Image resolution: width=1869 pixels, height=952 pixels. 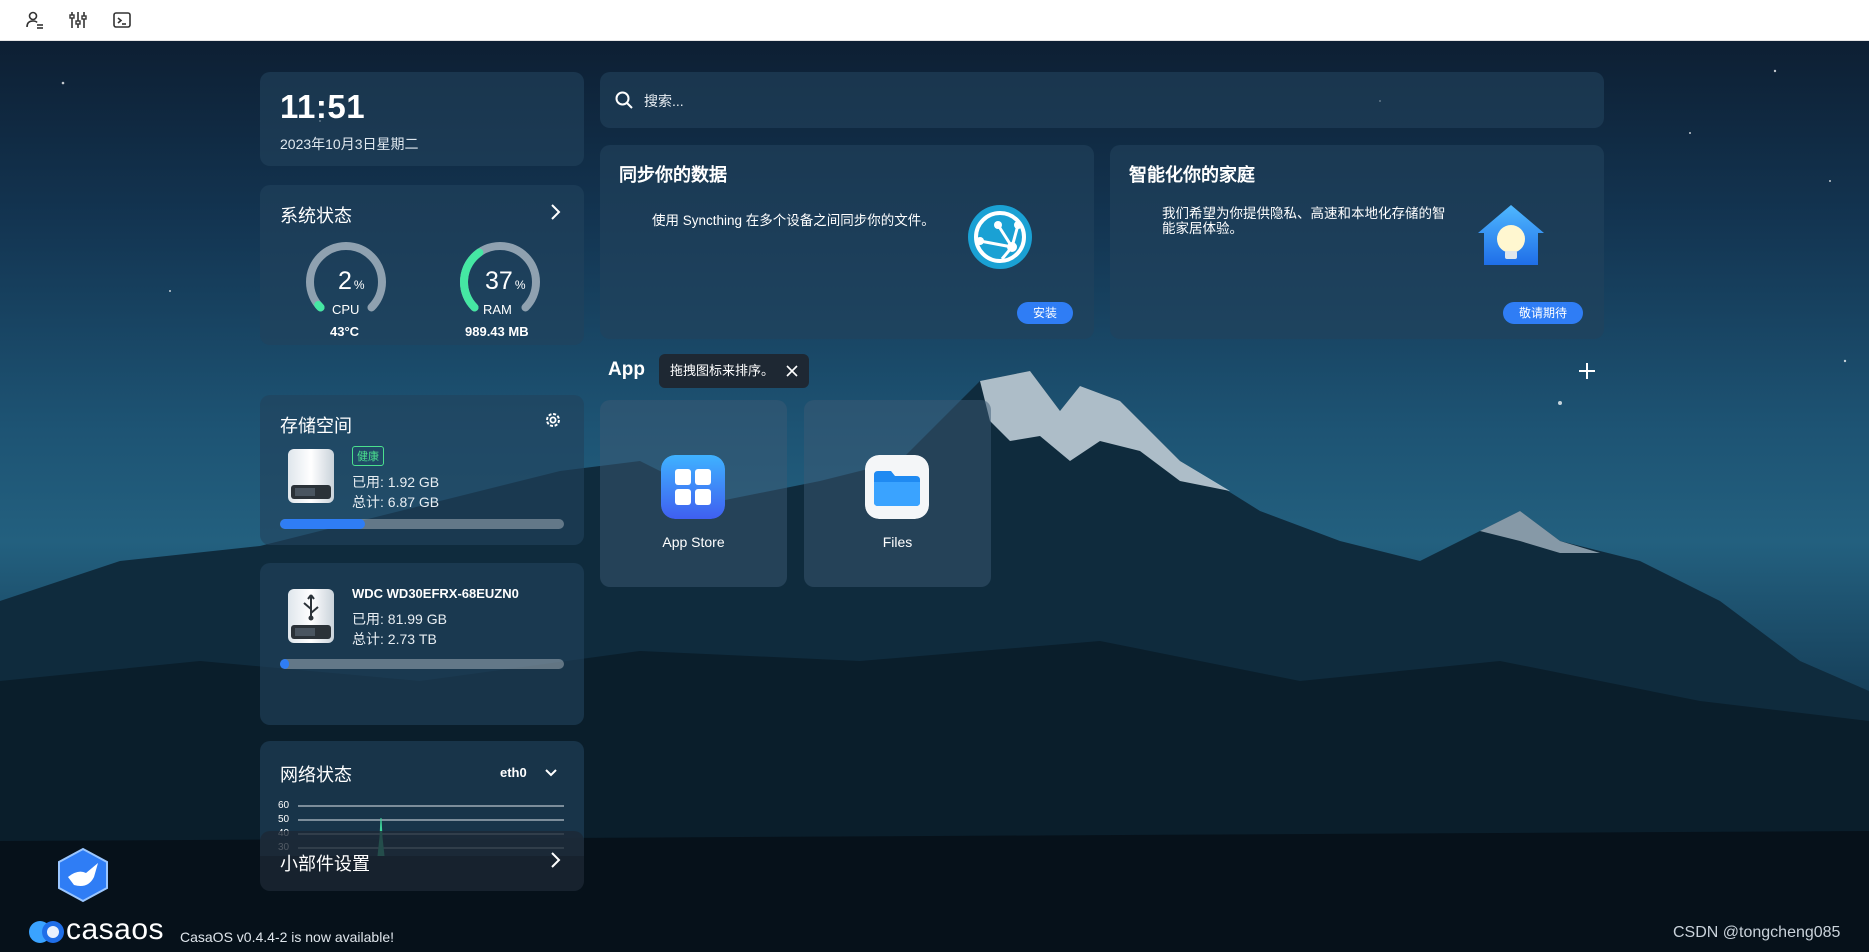 What do you see at coordinates (722, 370) in the screenshot?
I see `sort-hint-text: 拖拽图标来排序。` at bounding box center [722, 370].